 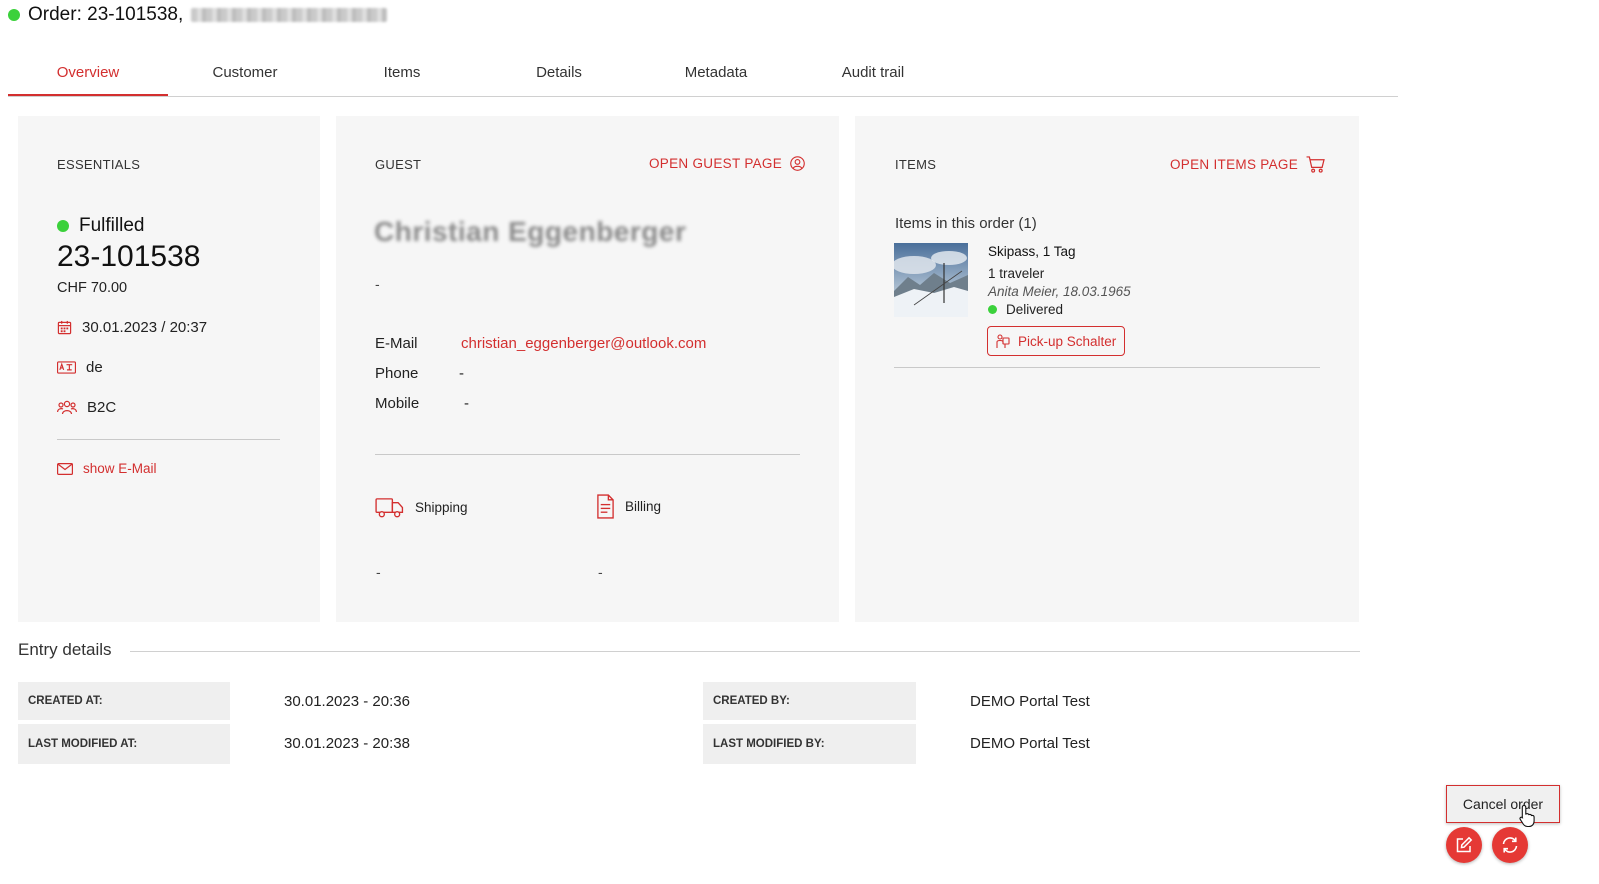 What do you see at coordinates (67, 407) in the screenshot?
I see `users-group-icon` at bounding box center [67, 407].